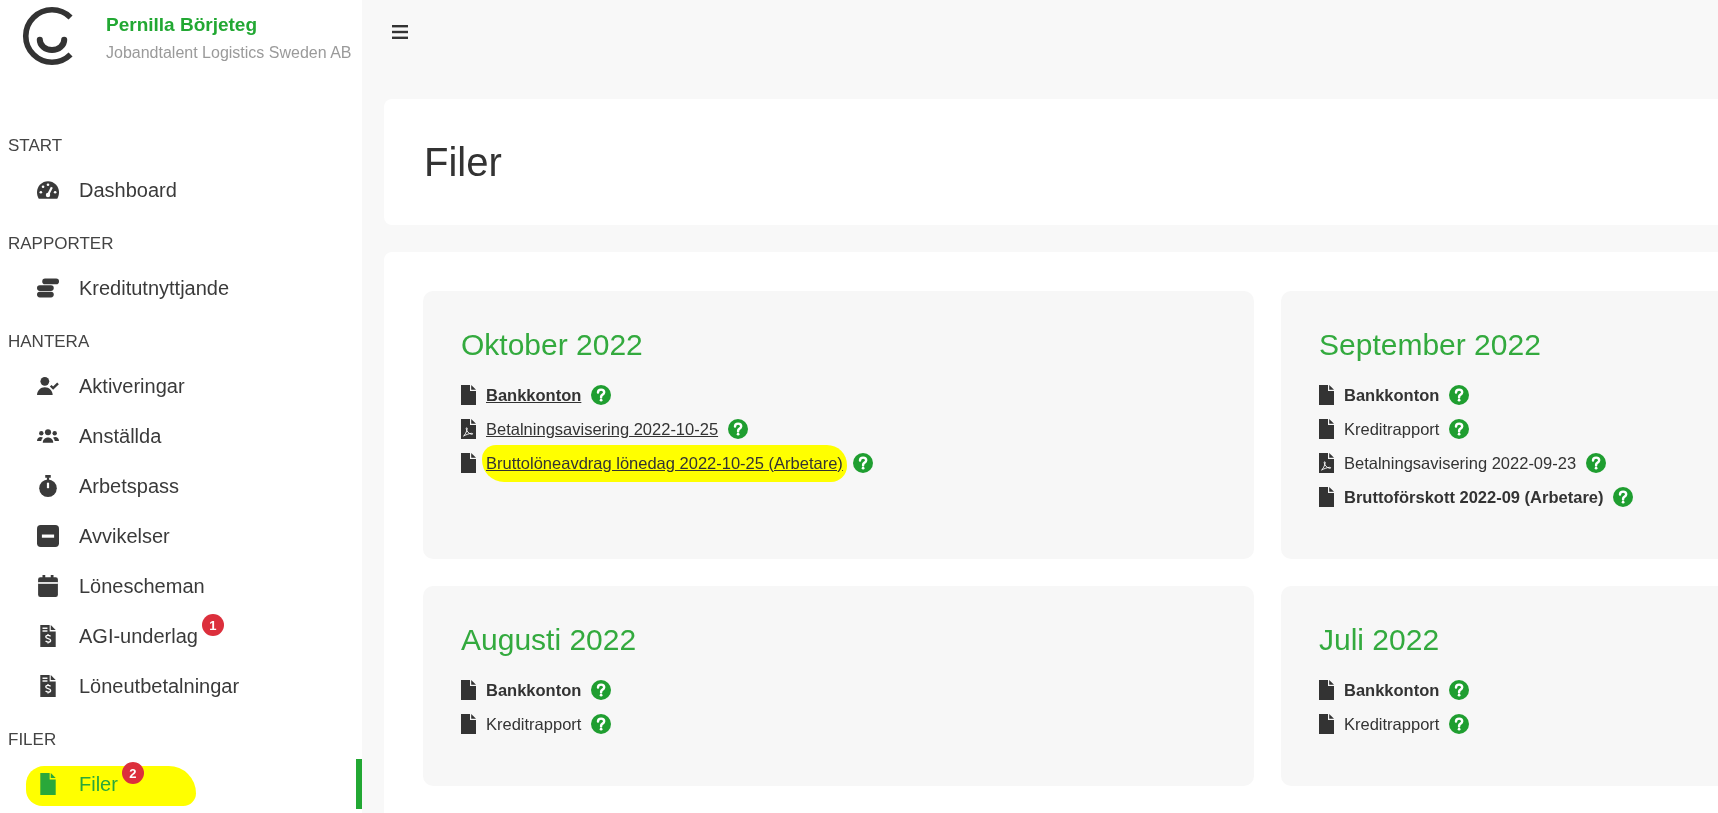  Describe the element at coordinates (48, 288) in the screenshot. I see `coins-icon` at that location.